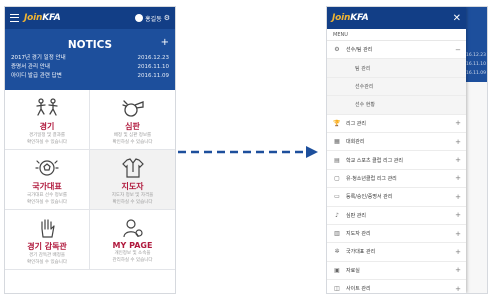 The height and width of the screenshot is (300, 492). I want to click on drawer-header: JoinKFA ✕, so click(396, 18).